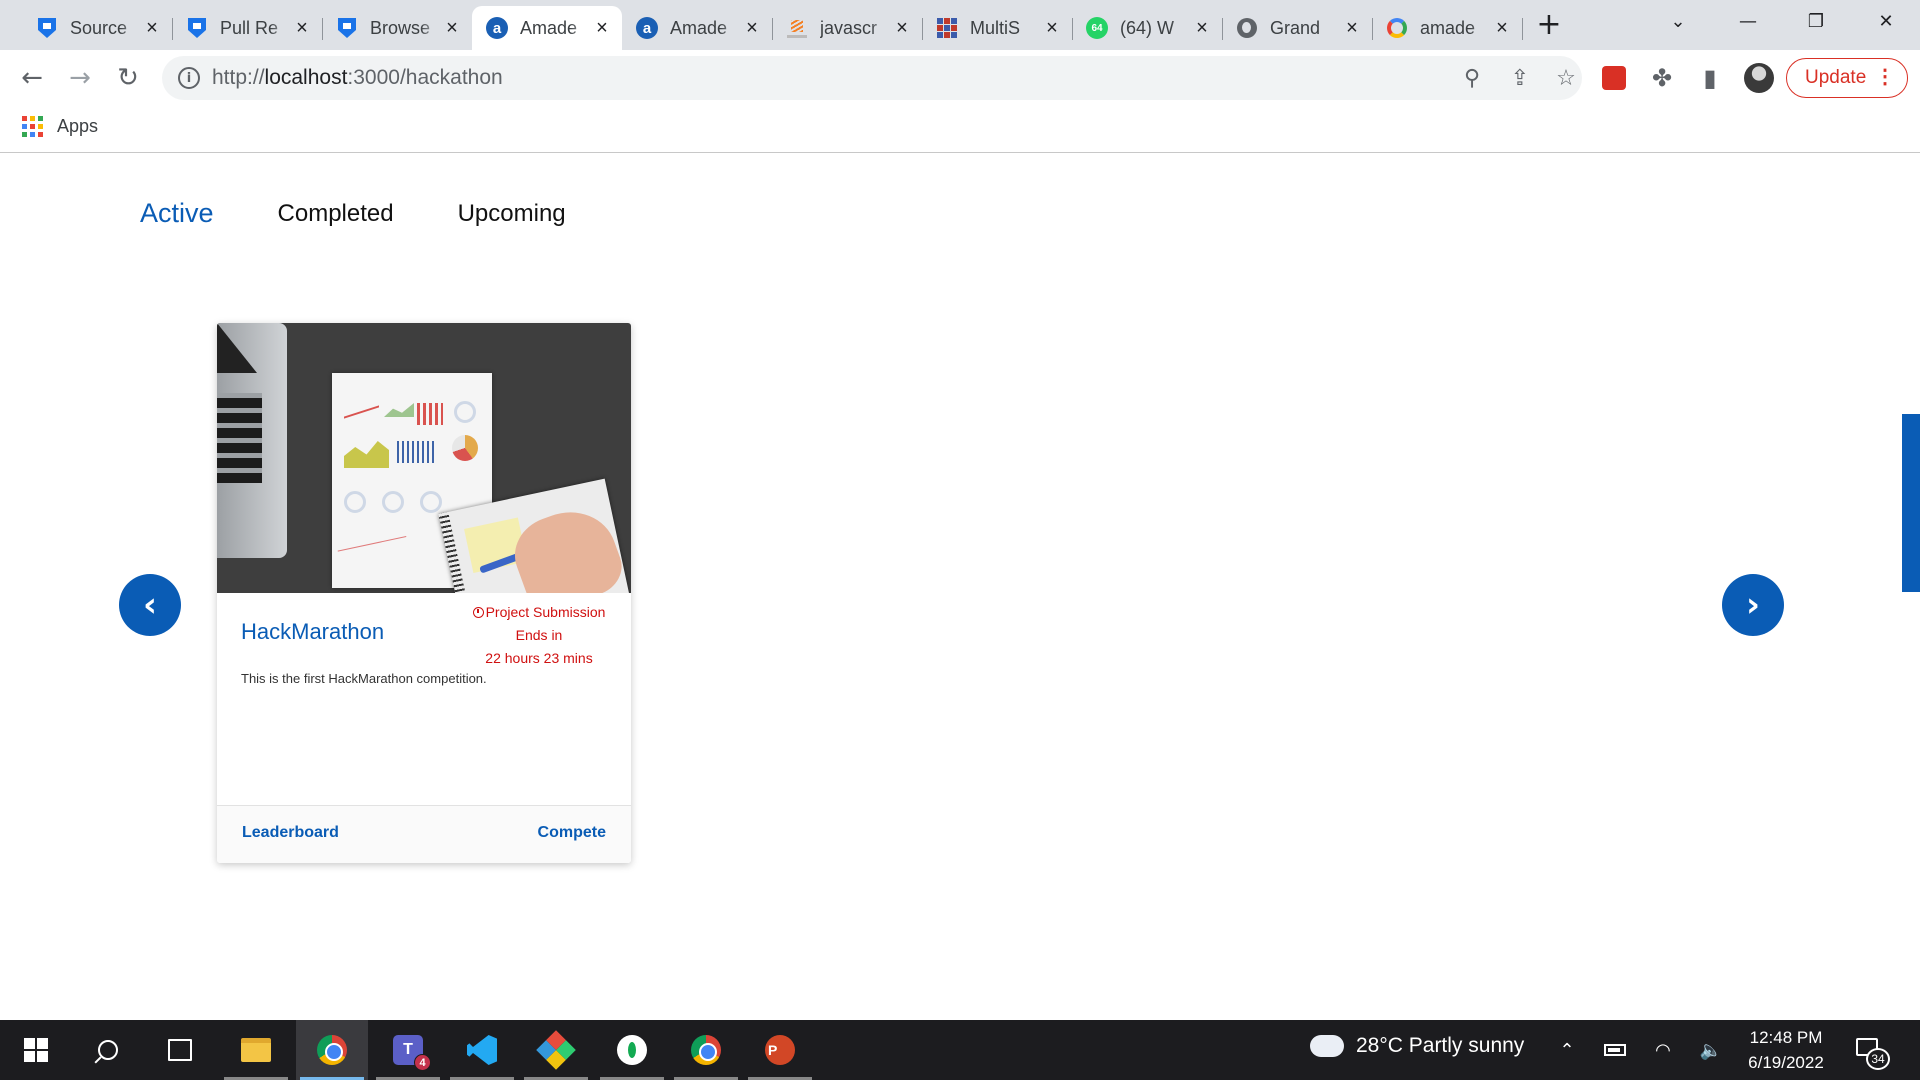  I want to click on tab-title: Pull Re, so click(249, 27).